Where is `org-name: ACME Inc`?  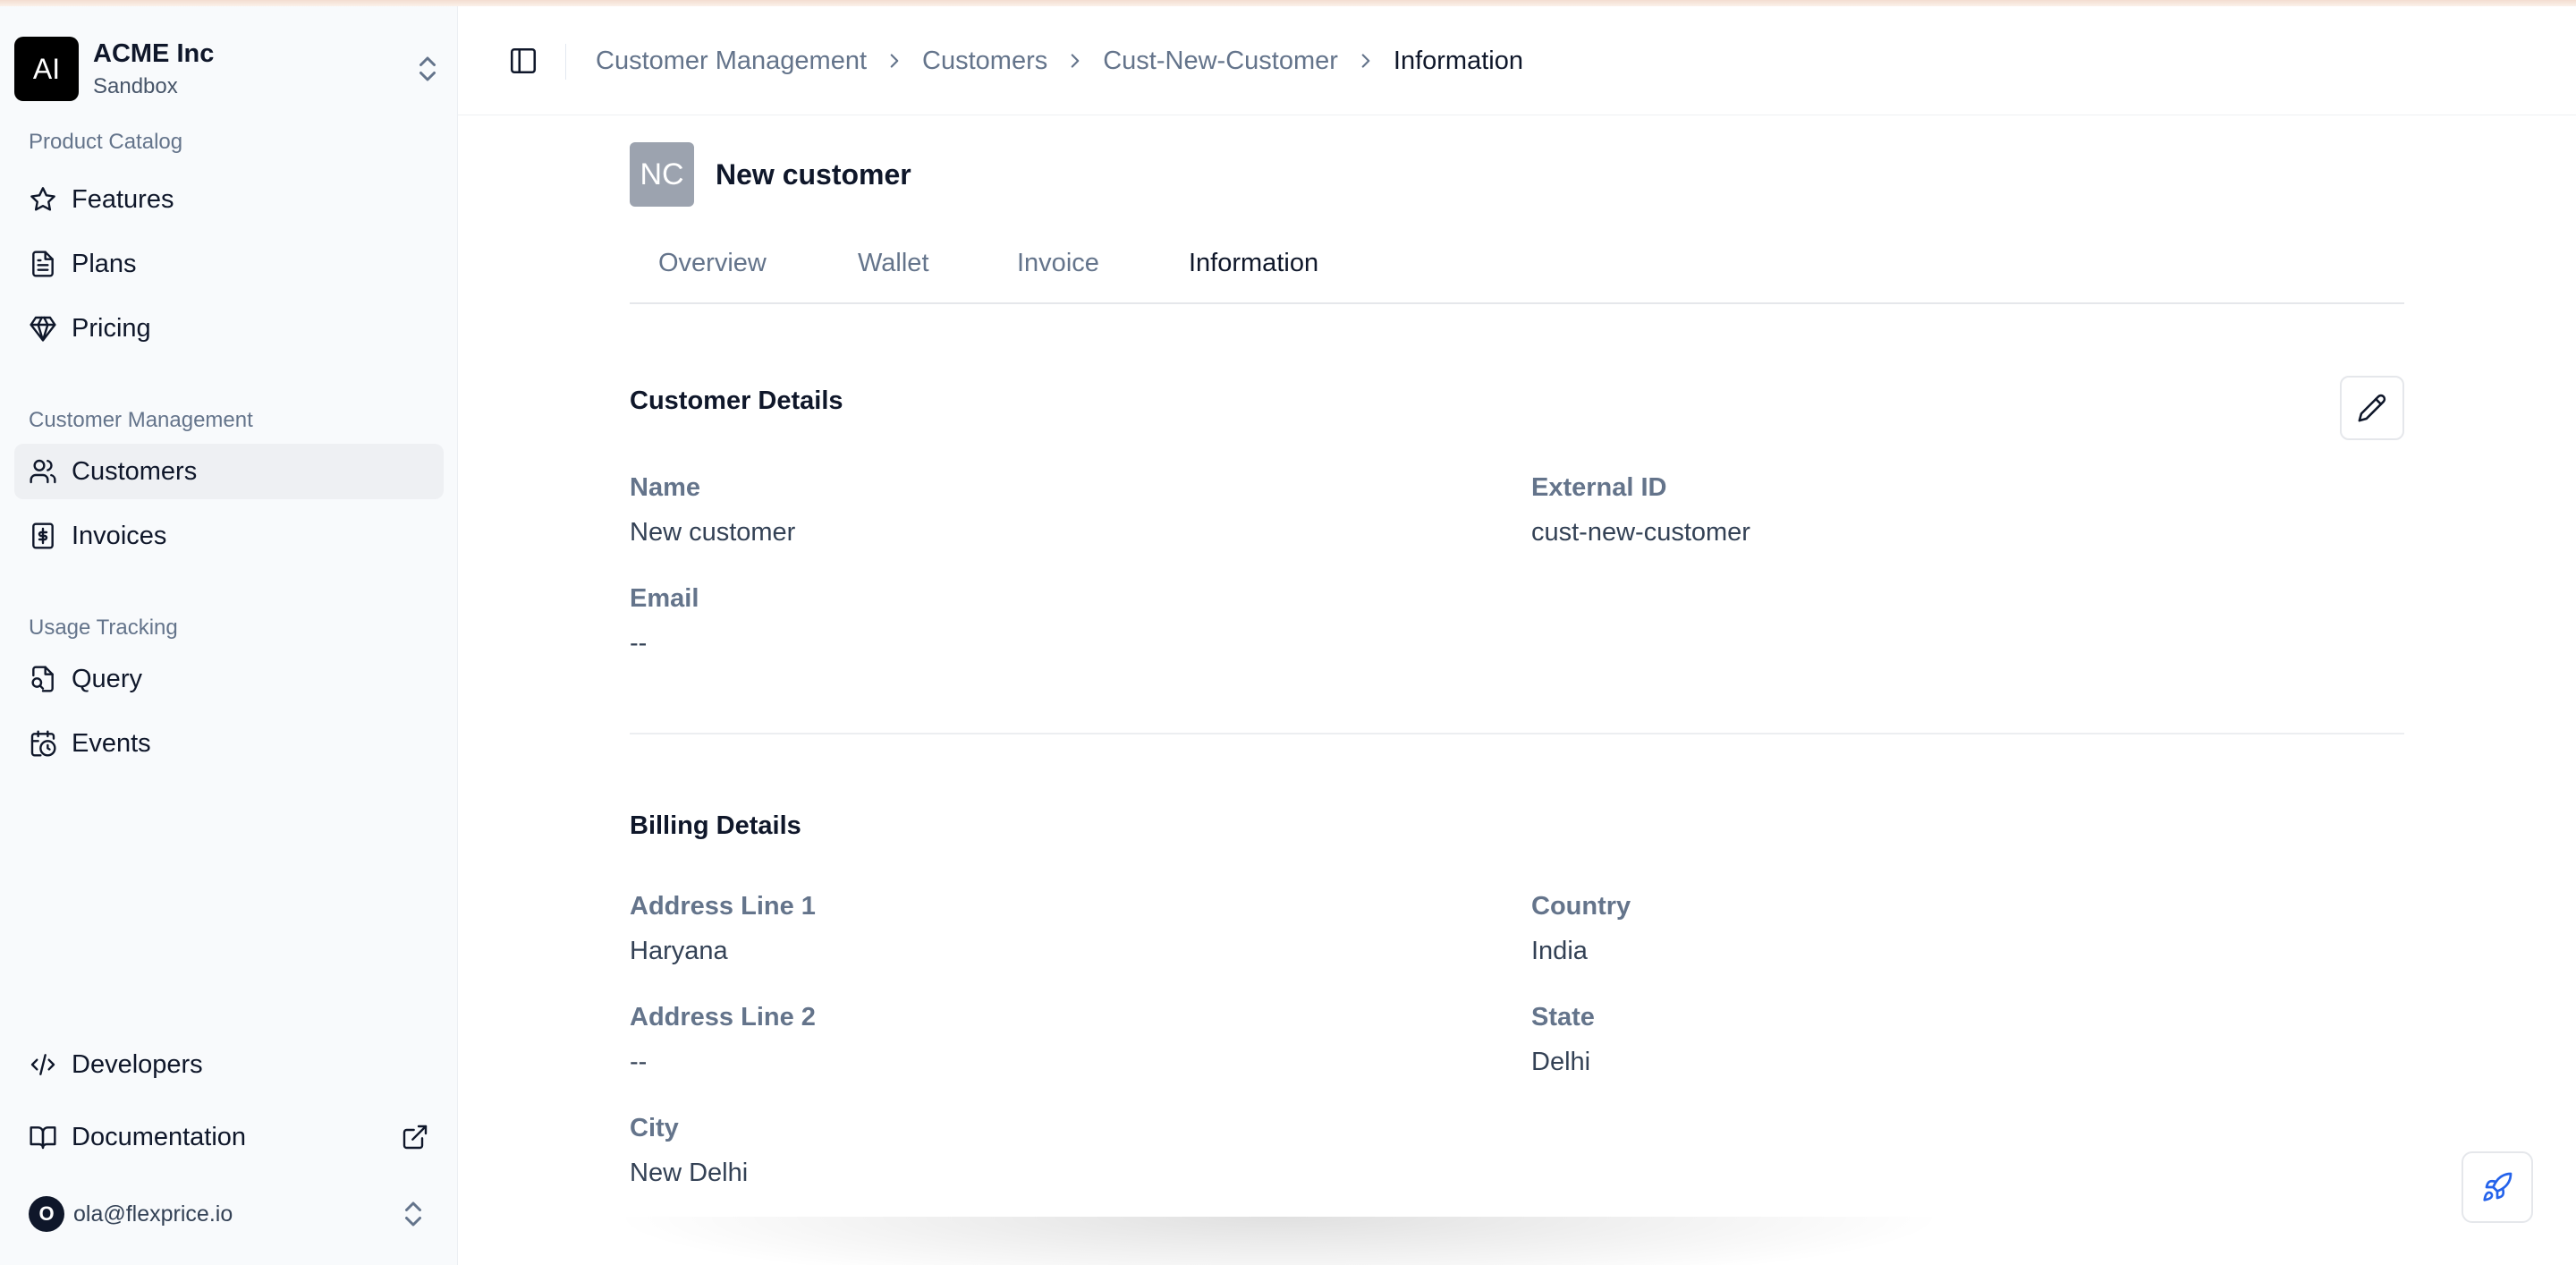 org-name: ACME Inc is located at coordinates (154, 53).